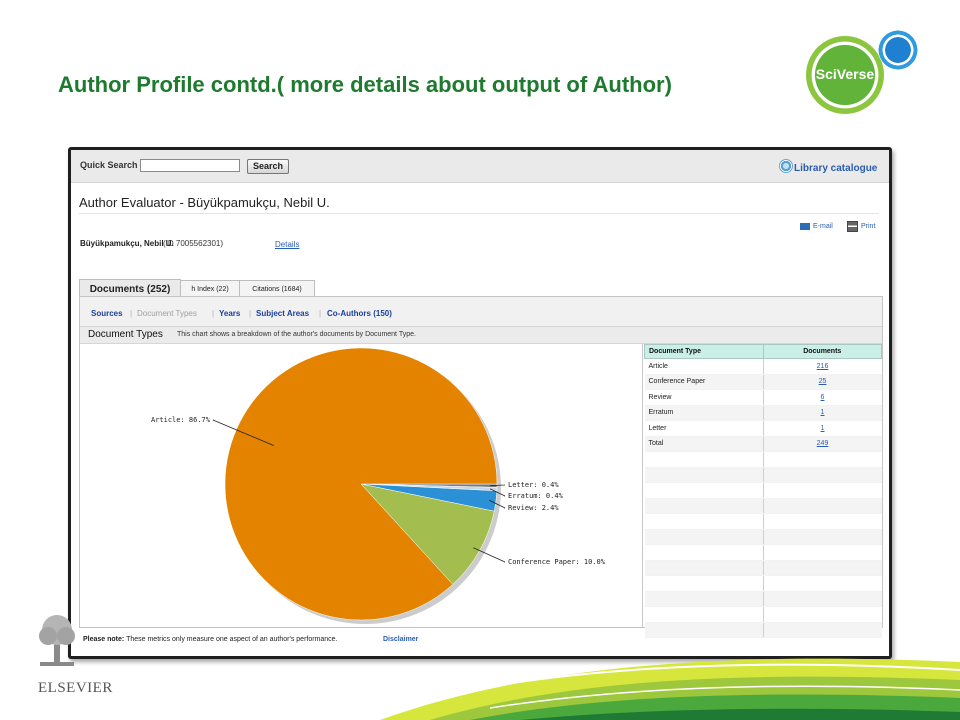 This screenshot has width=960, height=720. What do you see at coordinates (536, 496) in the screenshot?
I see `pie-label: Erratum: 0.4%` at bounding box center [536, 496].